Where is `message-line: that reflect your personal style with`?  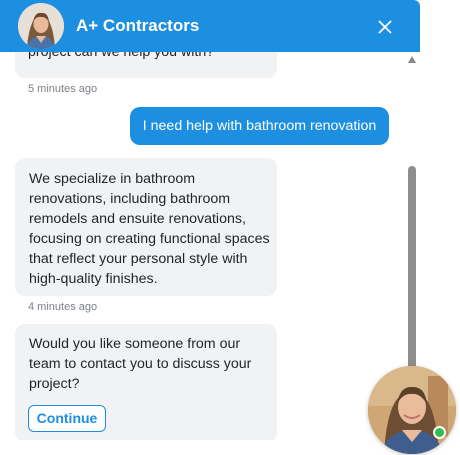 message-line: that reflect your personal style with is located at coordinates (138, 259).